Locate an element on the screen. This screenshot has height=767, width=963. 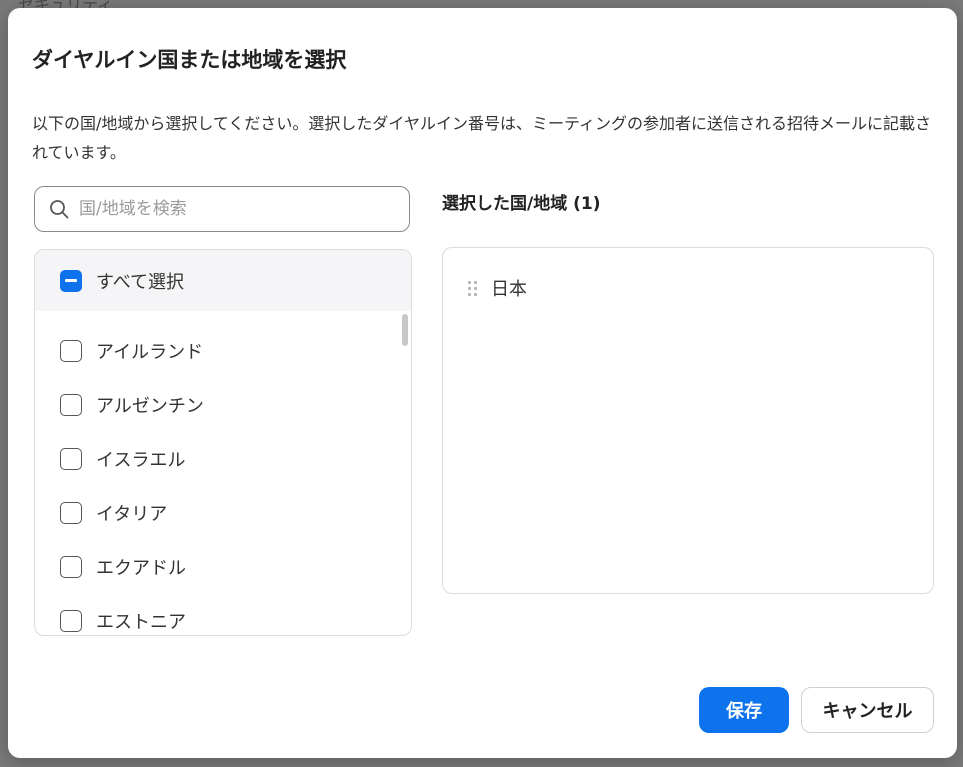
drag-handle-icon is located at coordinates (472, 288).